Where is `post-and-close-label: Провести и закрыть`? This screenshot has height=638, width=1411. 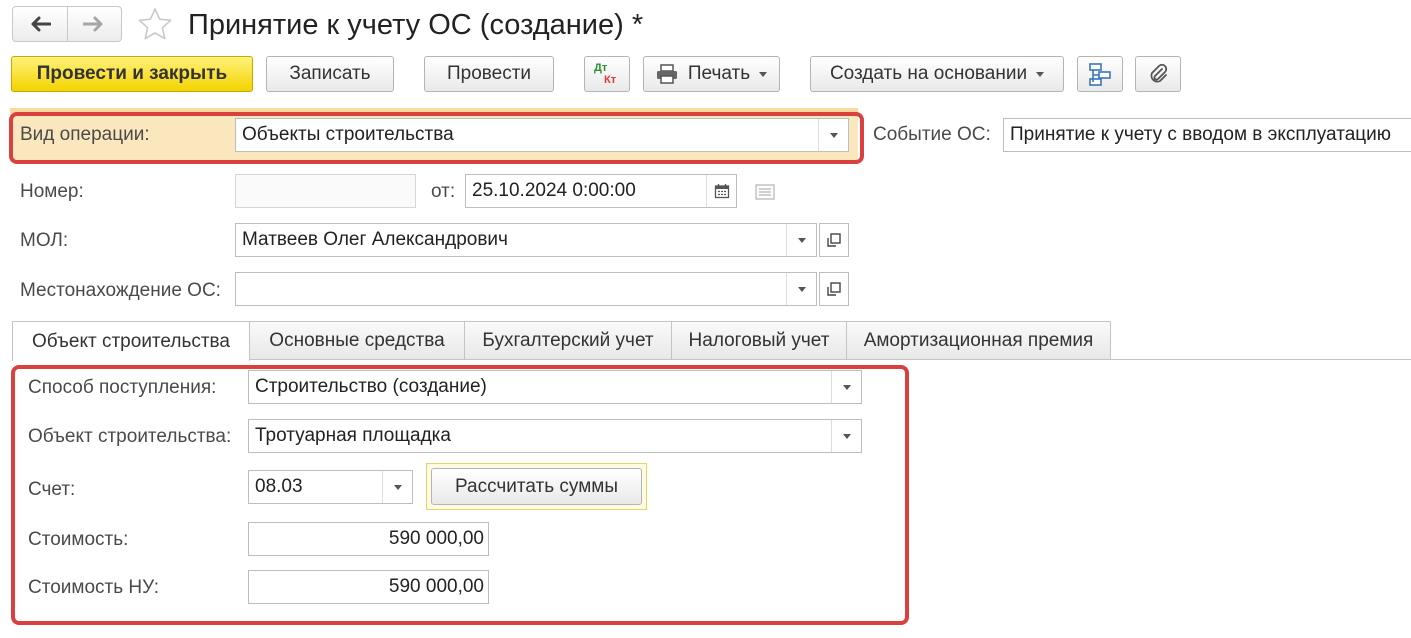
post-and-close-label: Провести и закрыть is located at coordinates (132, 73).